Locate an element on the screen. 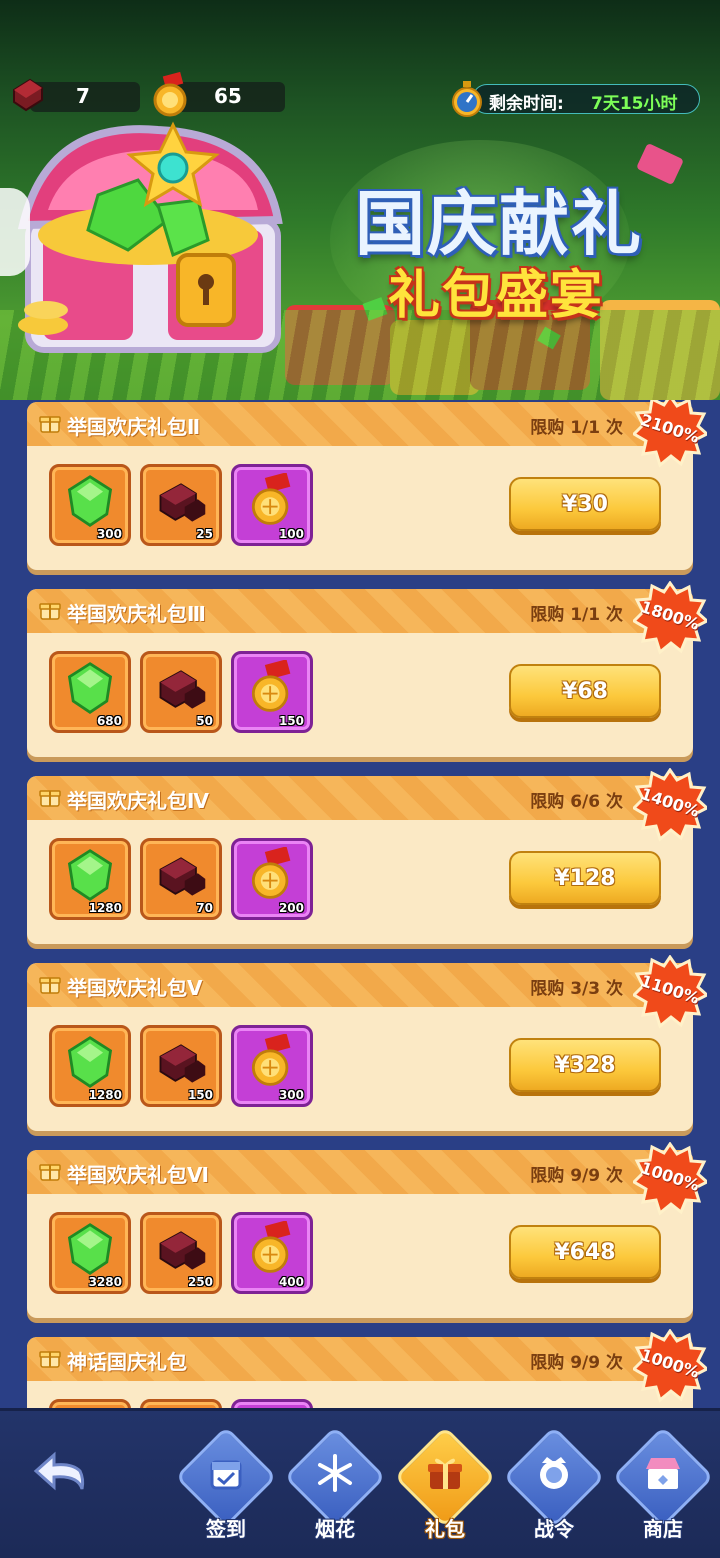 Image resolution: width=720 pixels, height=1558 pixels. nav-tab-calendar: 签到 is located at coordinates (226, 1489).